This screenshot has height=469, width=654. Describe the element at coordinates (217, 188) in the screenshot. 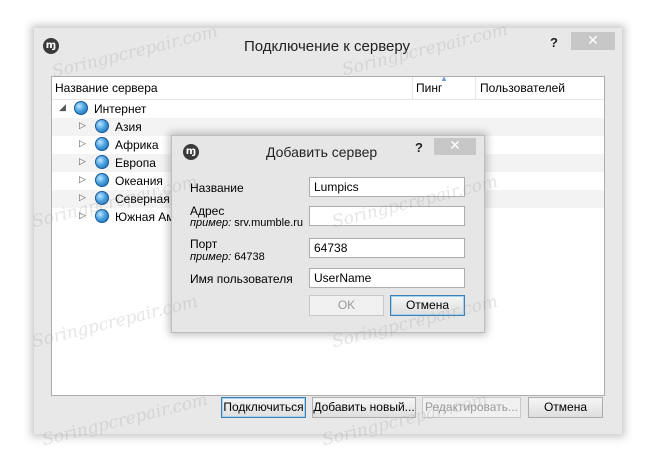

I see `name-label: Название` at that location.